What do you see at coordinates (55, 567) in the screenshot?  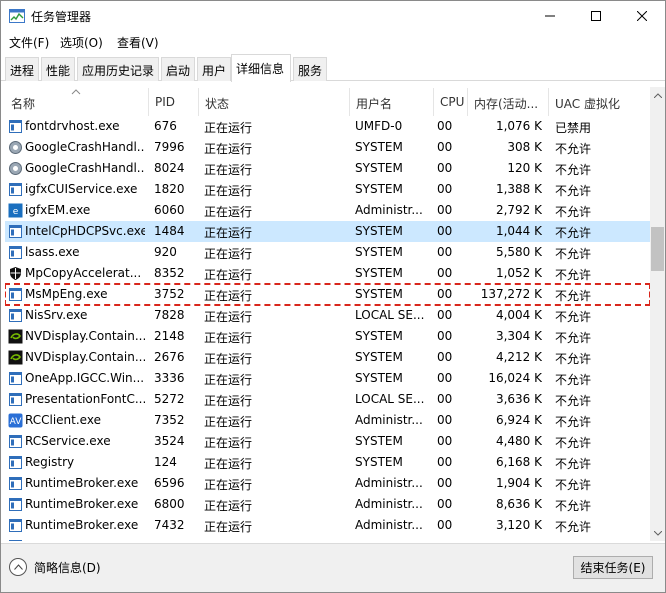 I see `fewer-details-button: 简略信息(D)` at bounding box center [55, 567].